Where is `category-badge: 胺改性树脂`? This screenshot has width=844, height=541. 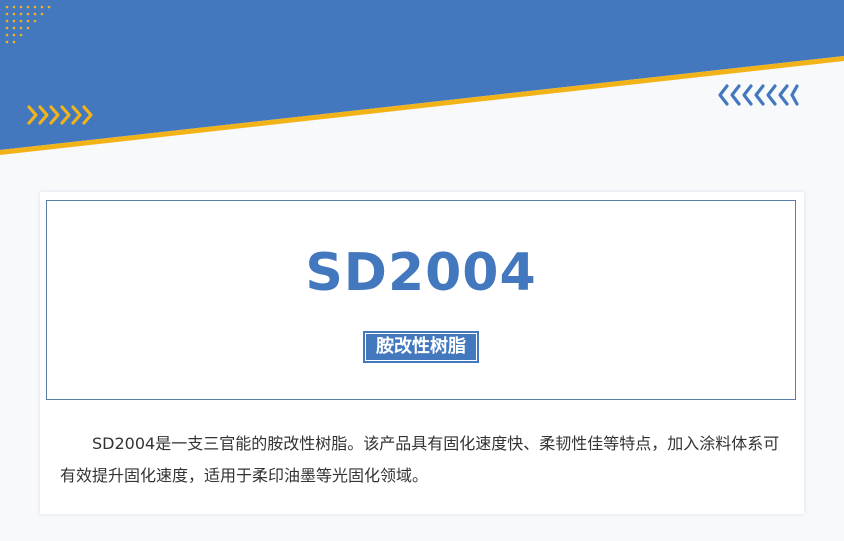
category-badge: 胺改性树脂 is located at coordinates (421, 347).